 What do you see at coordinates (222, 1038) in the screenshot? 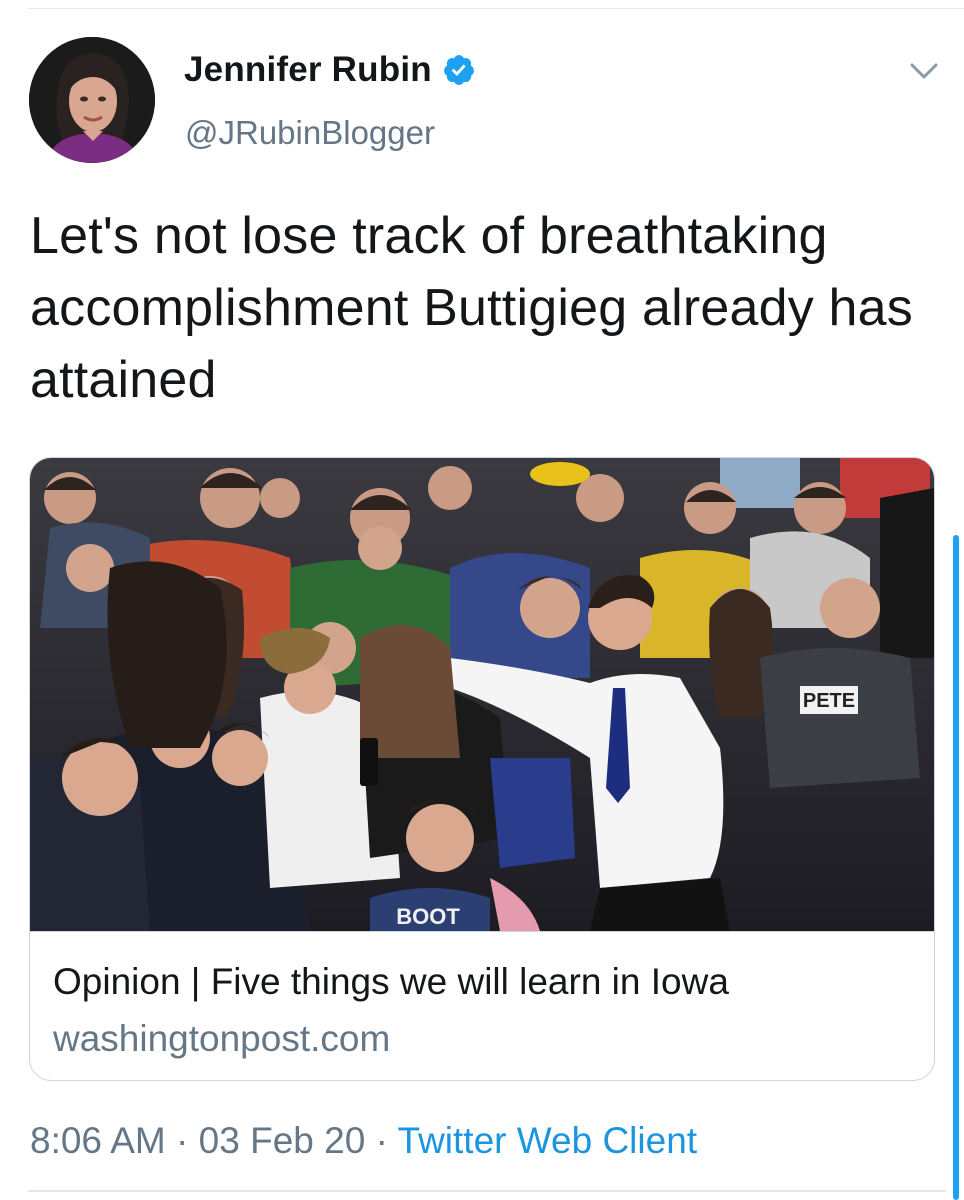
I see `card-domain: washingtonpost.com` at bounding box center [222, 1038].